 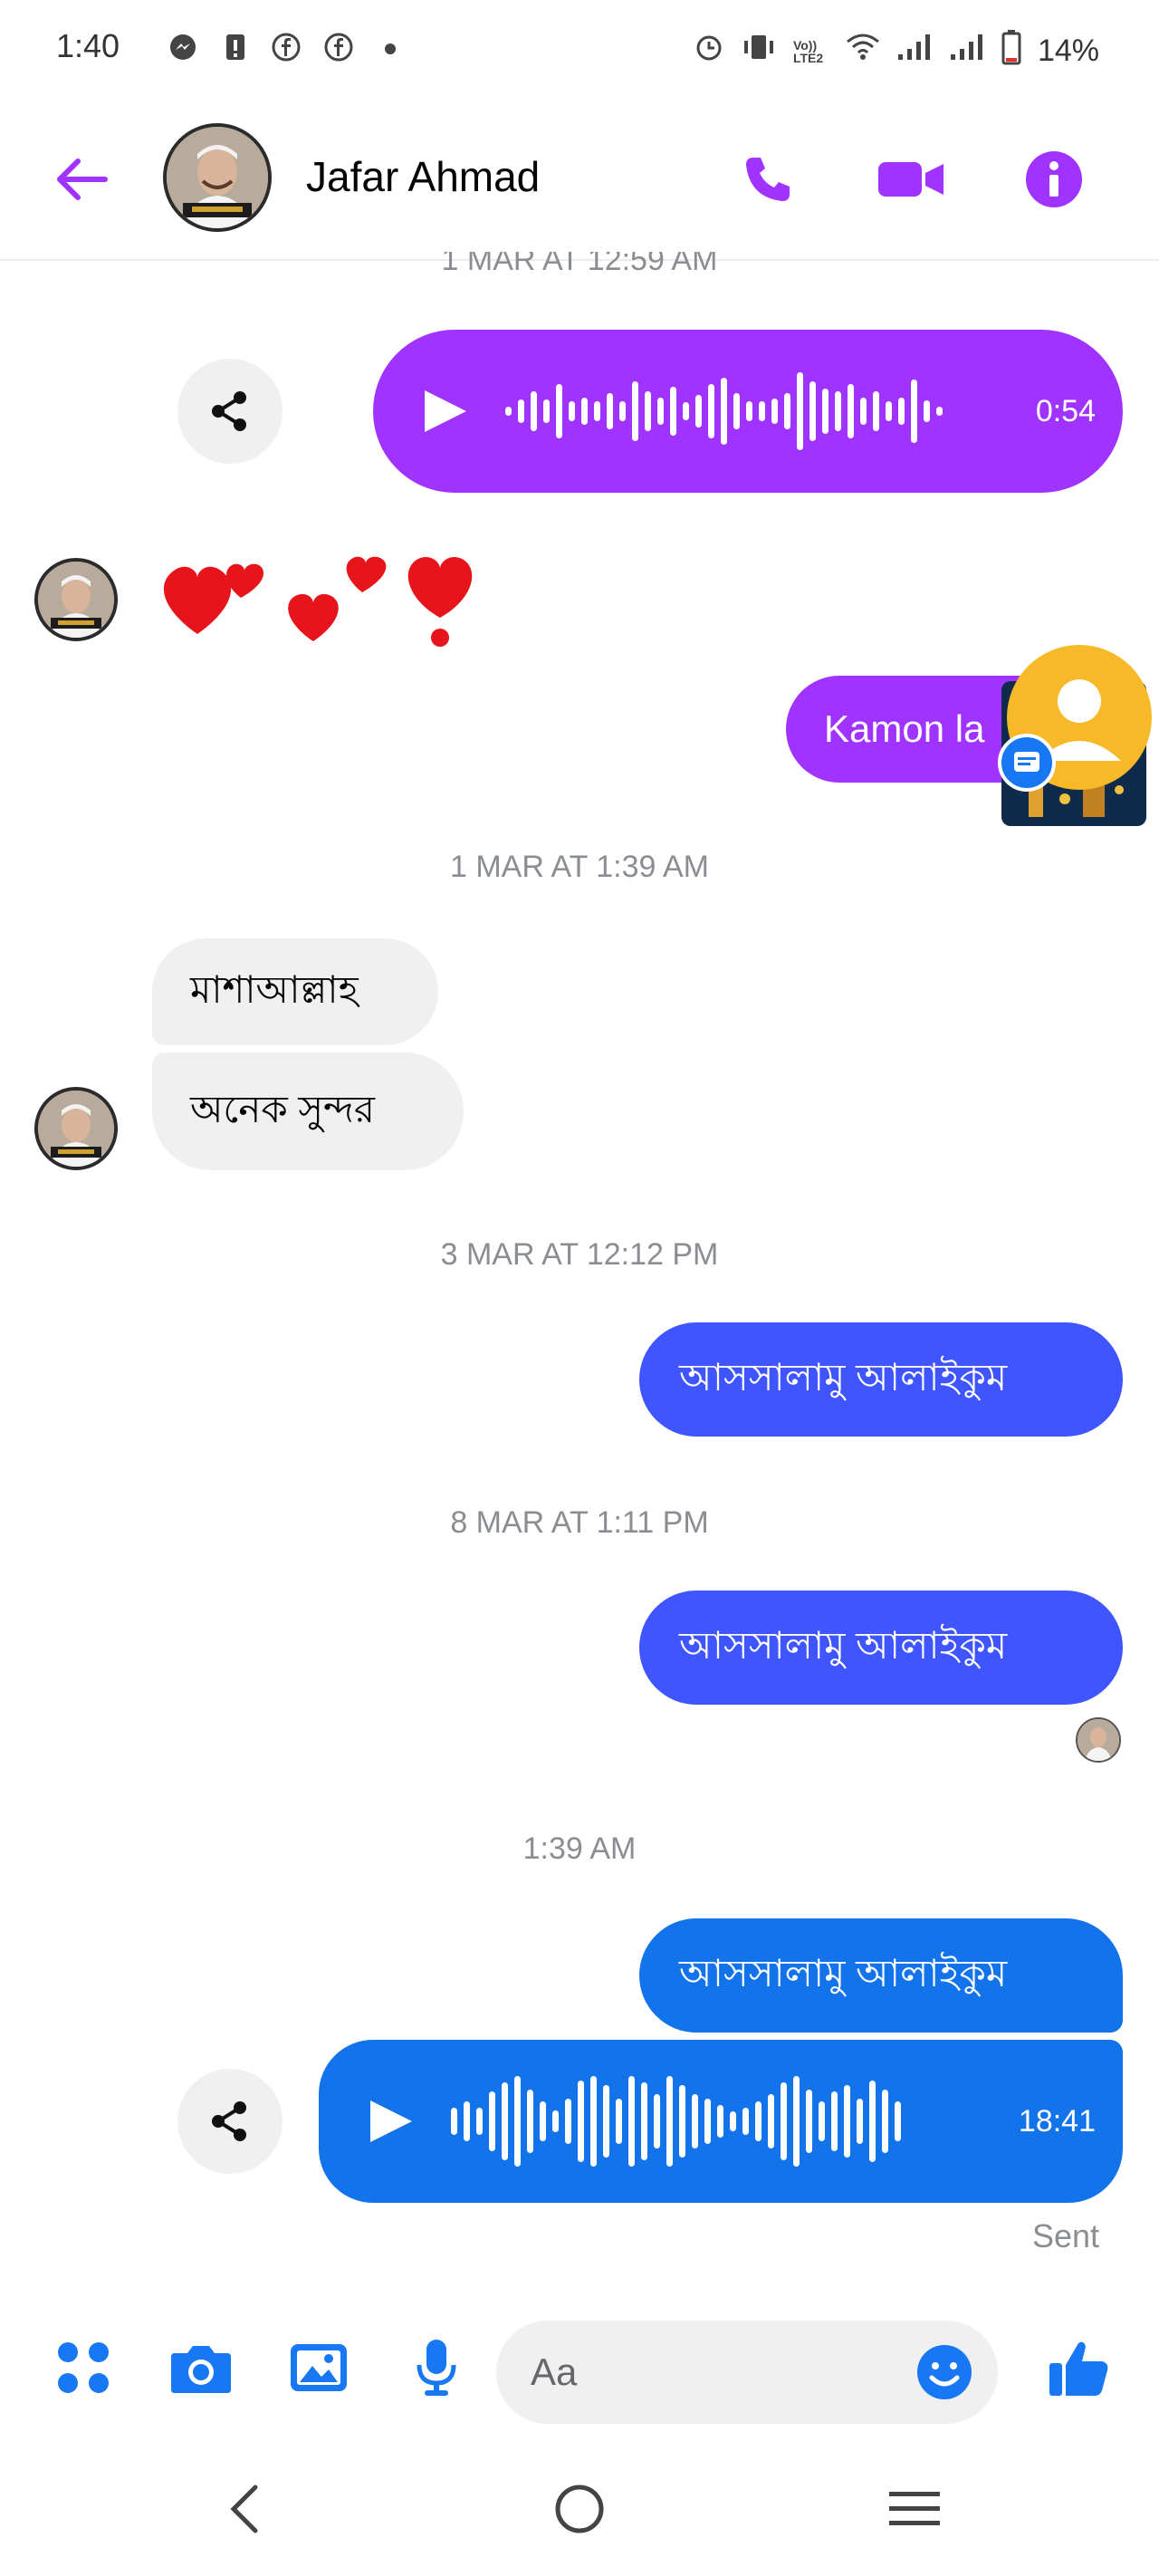 I want to click on system-nav-bar, so click(x=579, y=2506).